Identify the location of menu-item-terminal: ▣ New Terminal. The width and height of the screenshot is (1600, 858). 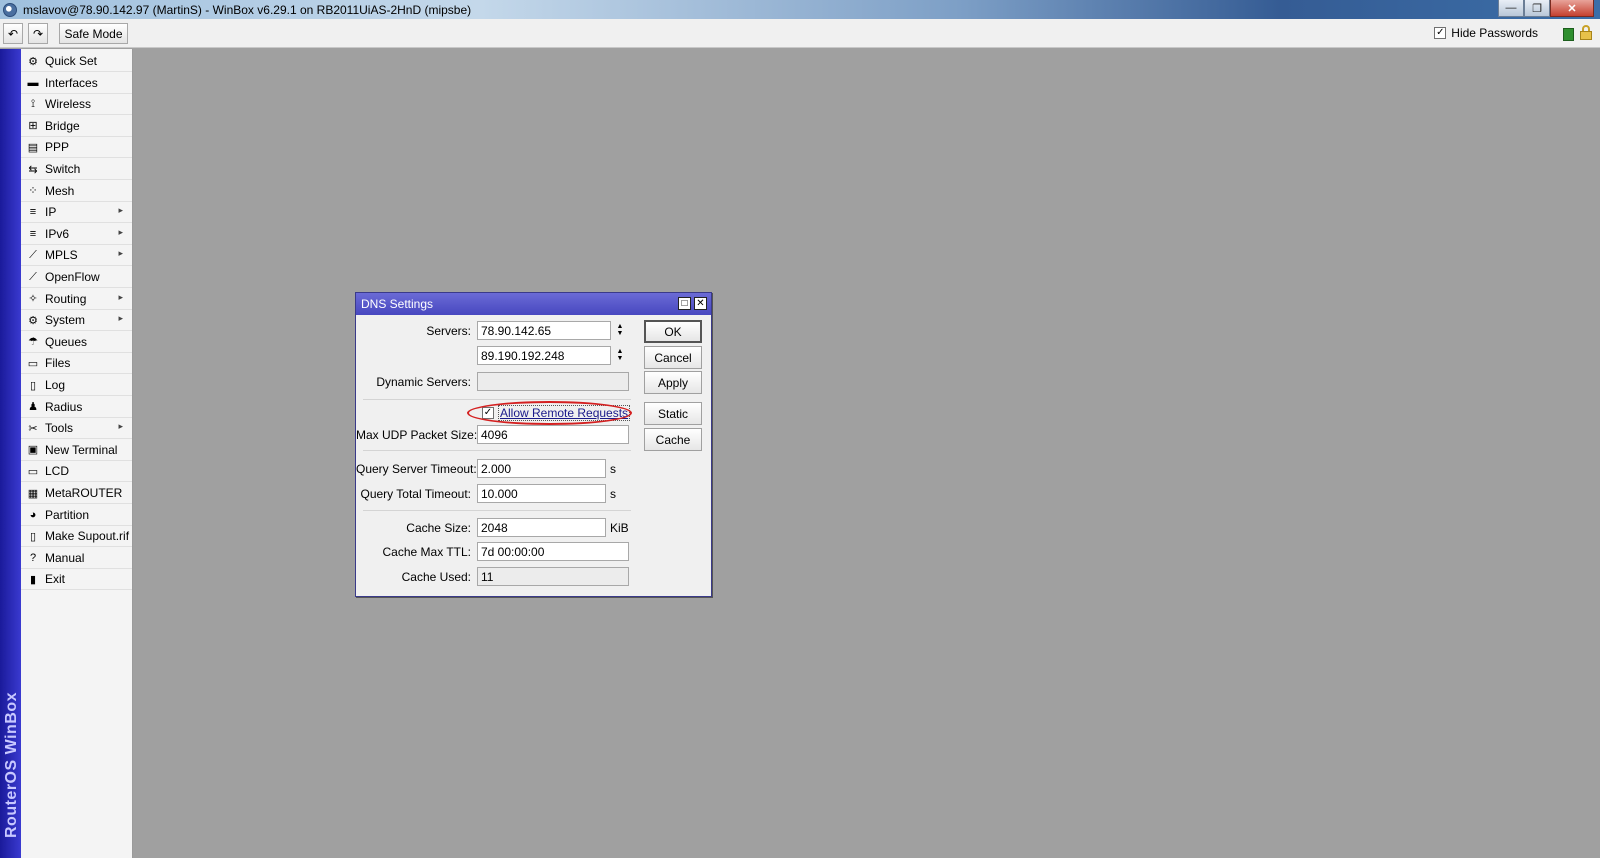
(76, 450).